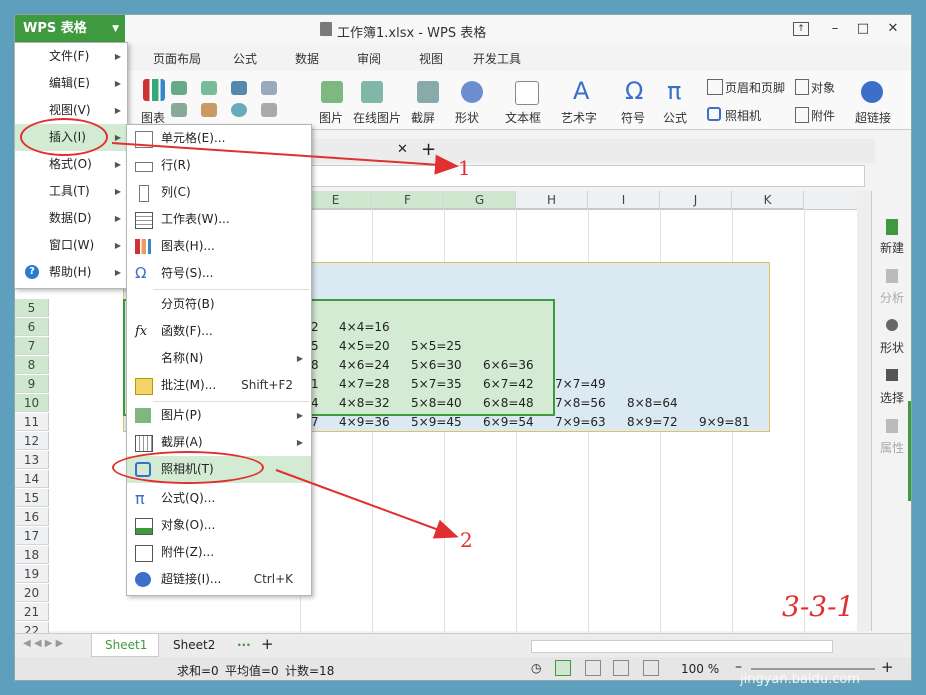 This screenshot has width=926, height=695. I want to click on watermark-site: jingyan.baidu.com, so click(800, 679).